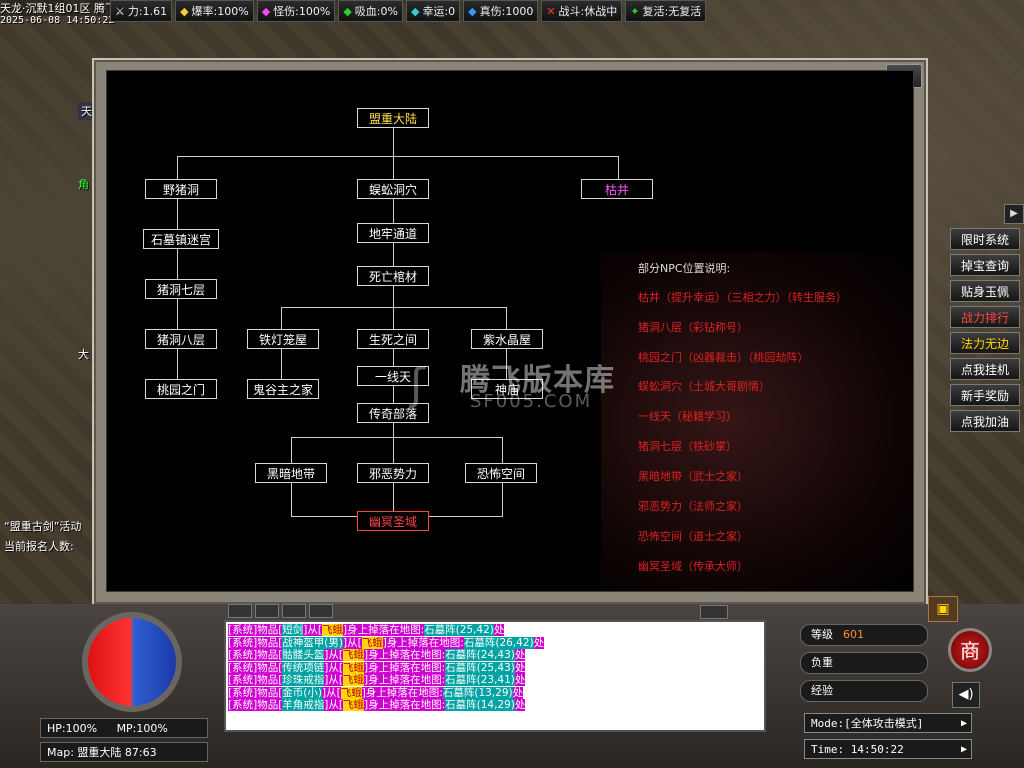 Image resolution: width=1024 pixels, height=768 pixels. Describe the element at coordinates (181, 289) in the screenshot. I see `map-node-boar-7: 猪洞七层` at that location.